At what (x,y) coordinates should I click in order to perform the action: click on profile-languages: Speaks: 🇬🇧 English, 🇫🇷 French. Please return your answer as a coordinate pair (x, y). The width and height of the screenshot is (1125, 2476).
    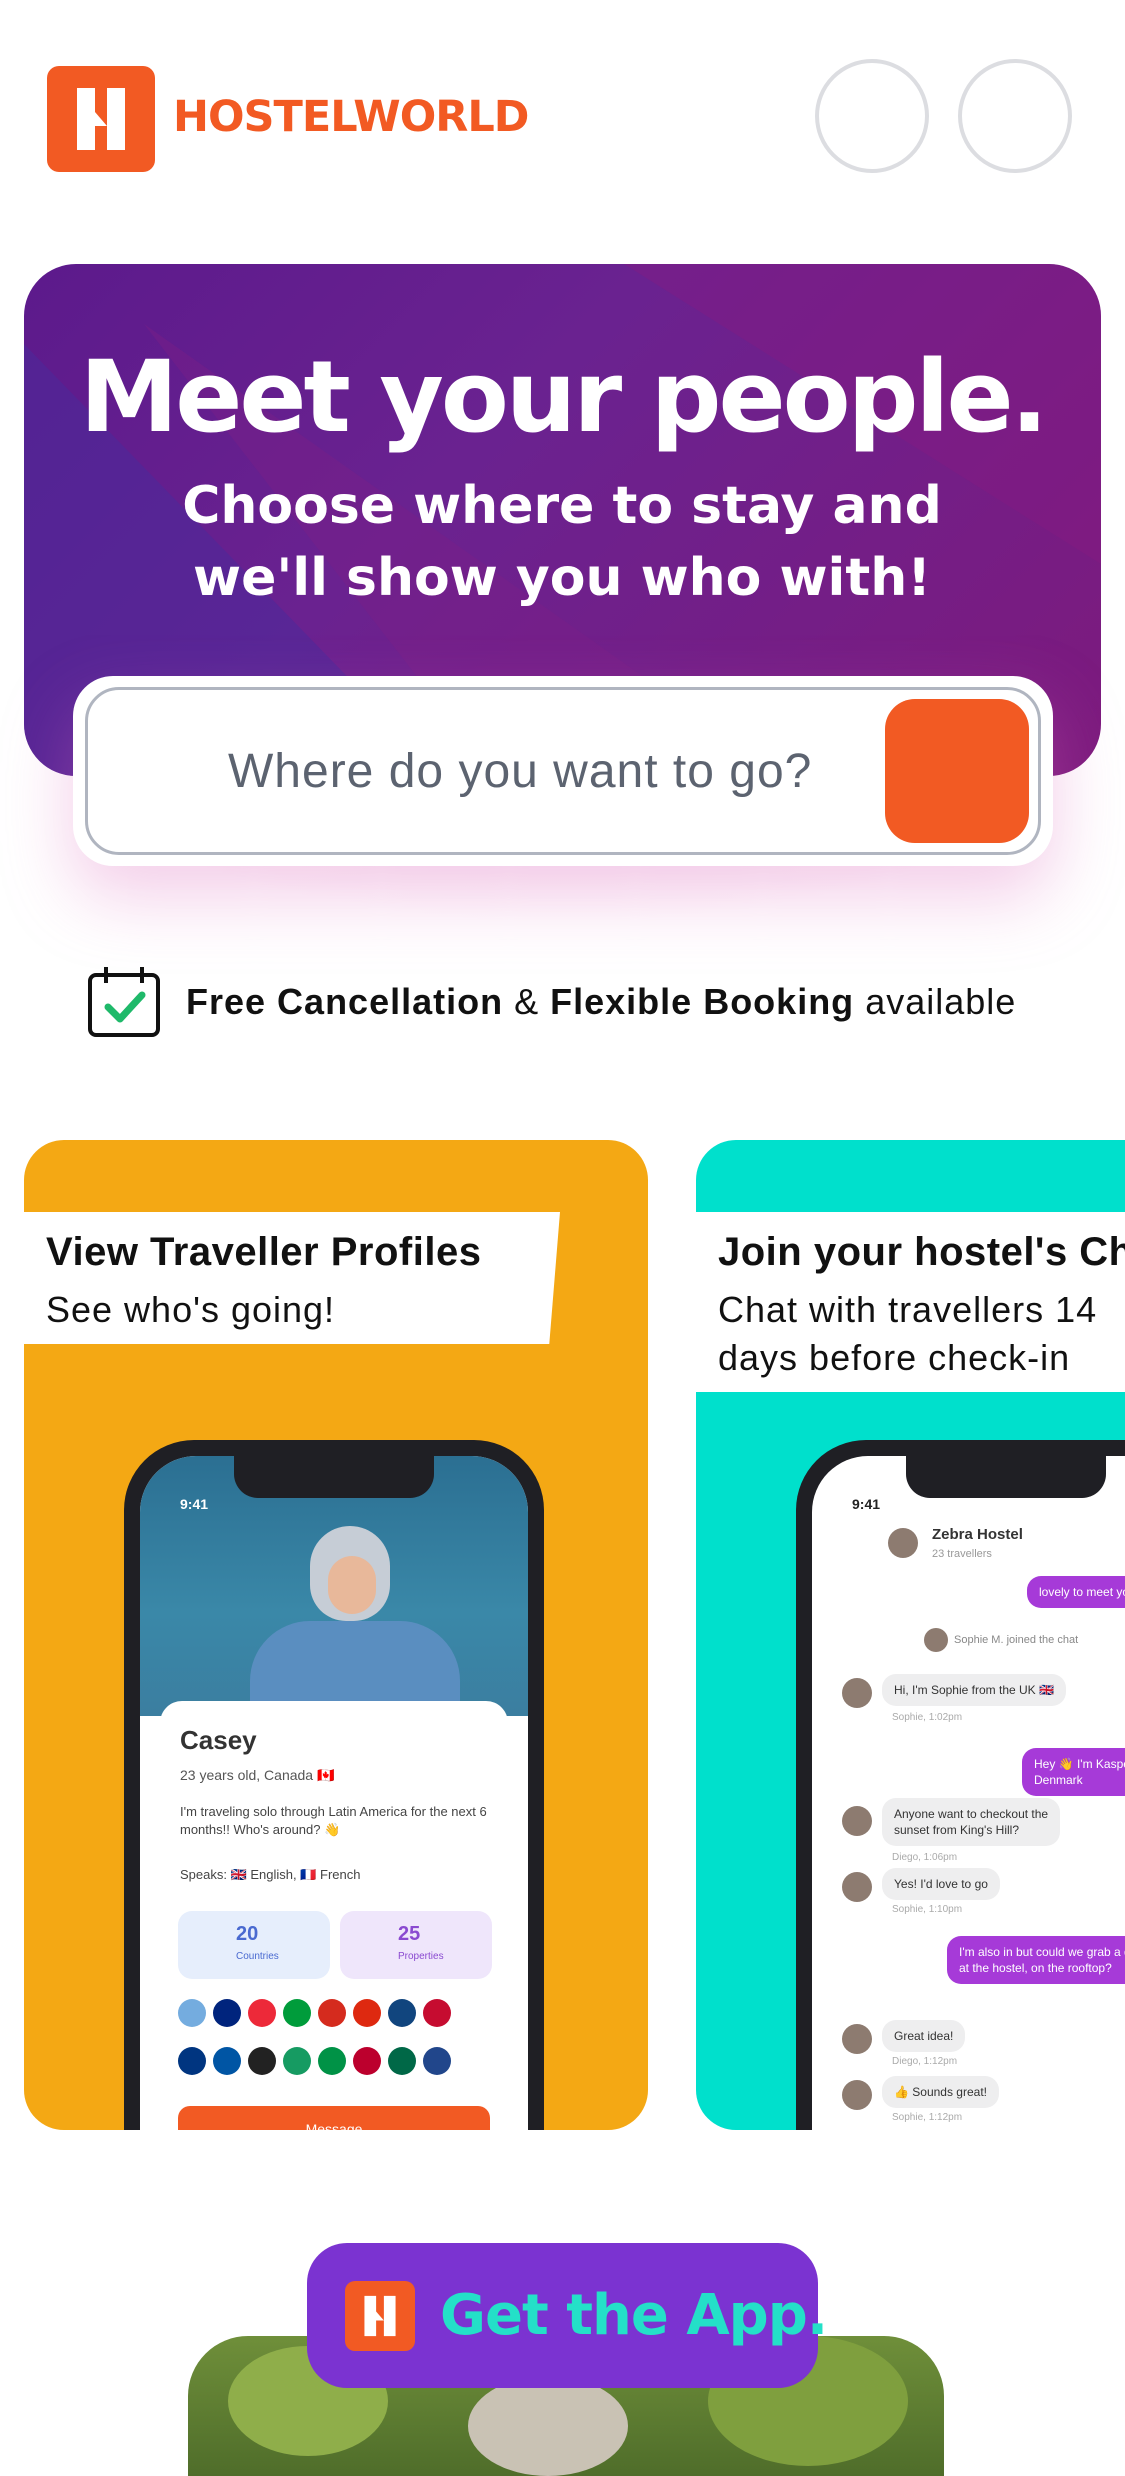
    Looking at the image, I should click on (270, 1874).